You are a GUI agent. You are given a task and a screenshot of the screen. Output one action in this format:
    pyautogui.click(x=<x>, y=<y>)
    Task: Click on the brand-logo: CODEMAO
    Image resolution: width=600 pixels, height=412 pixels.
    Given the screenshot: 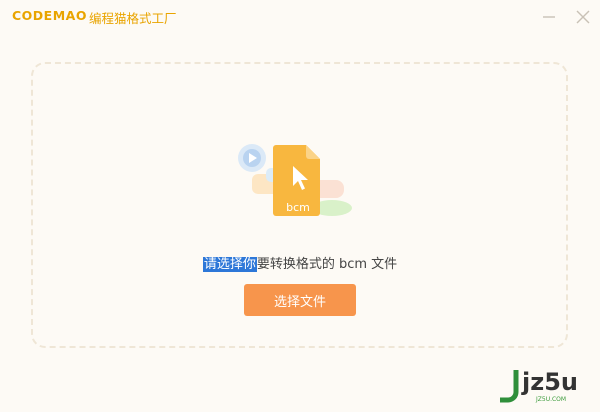 What is the action you would take?
    pyautogui.click(x=49, y=15)
    